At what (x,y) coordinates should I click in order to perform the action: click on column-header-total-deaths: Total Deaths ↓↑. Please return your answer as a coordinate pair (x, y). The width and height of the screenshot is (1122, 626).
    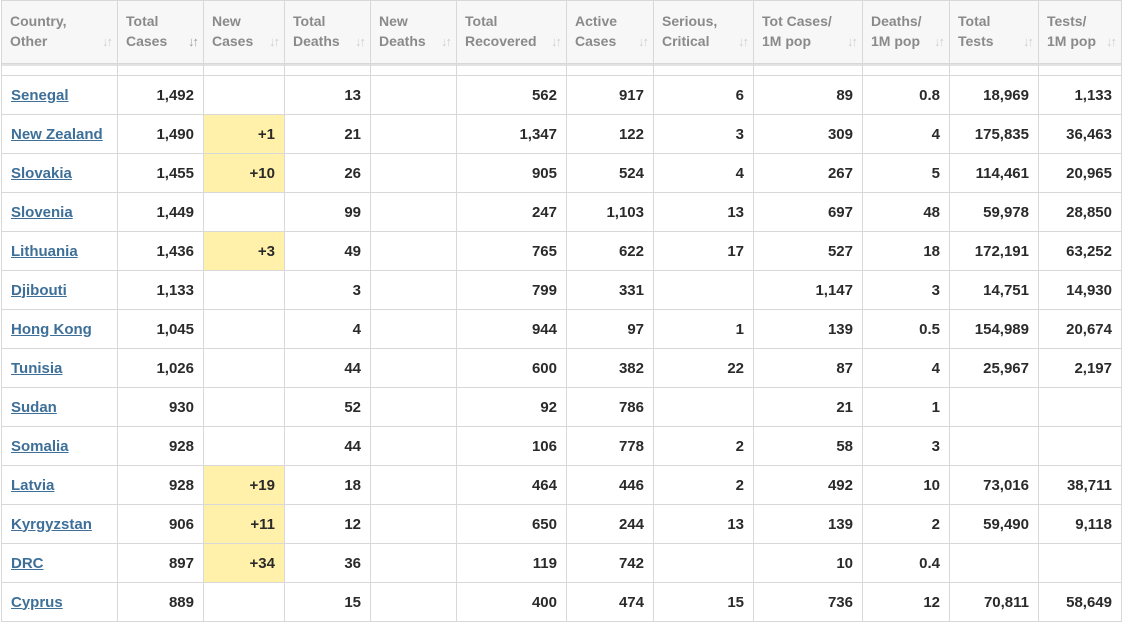
    Looking at the image, I should click on (327, 32).